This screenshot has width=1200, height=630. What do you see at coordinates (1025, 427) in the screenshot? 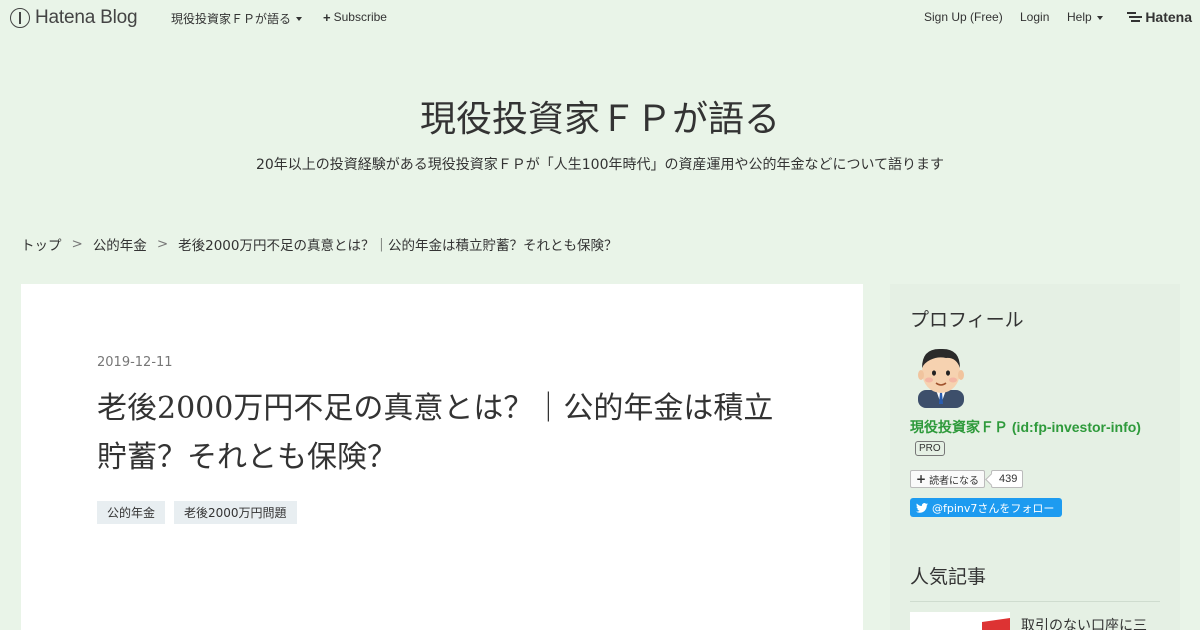
I see `profile-name-link: 現役投資家ＦＰ (id:fp-investor-info)` at bounding box center [1025, 427].